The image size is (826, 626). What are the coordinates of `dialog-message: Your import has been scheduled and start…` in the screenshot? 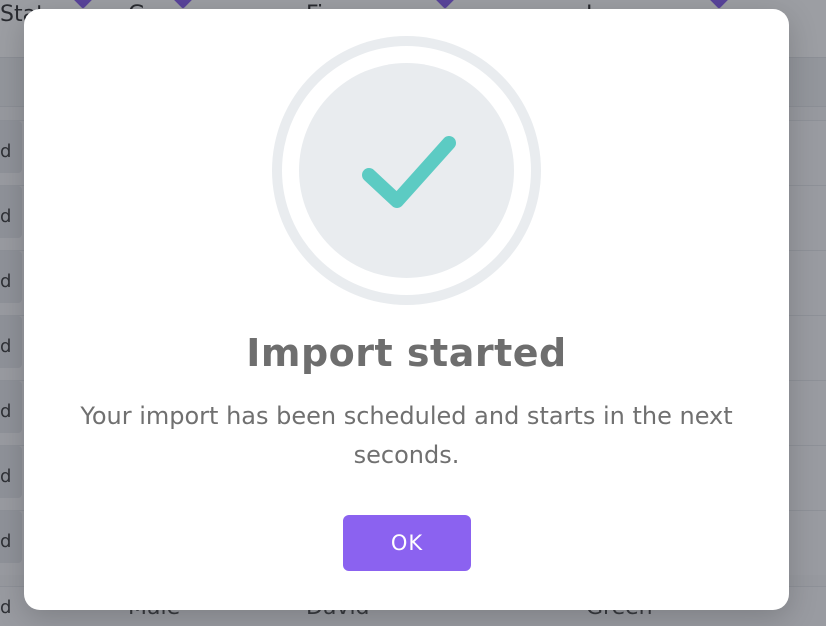 It's located at (406, 435).